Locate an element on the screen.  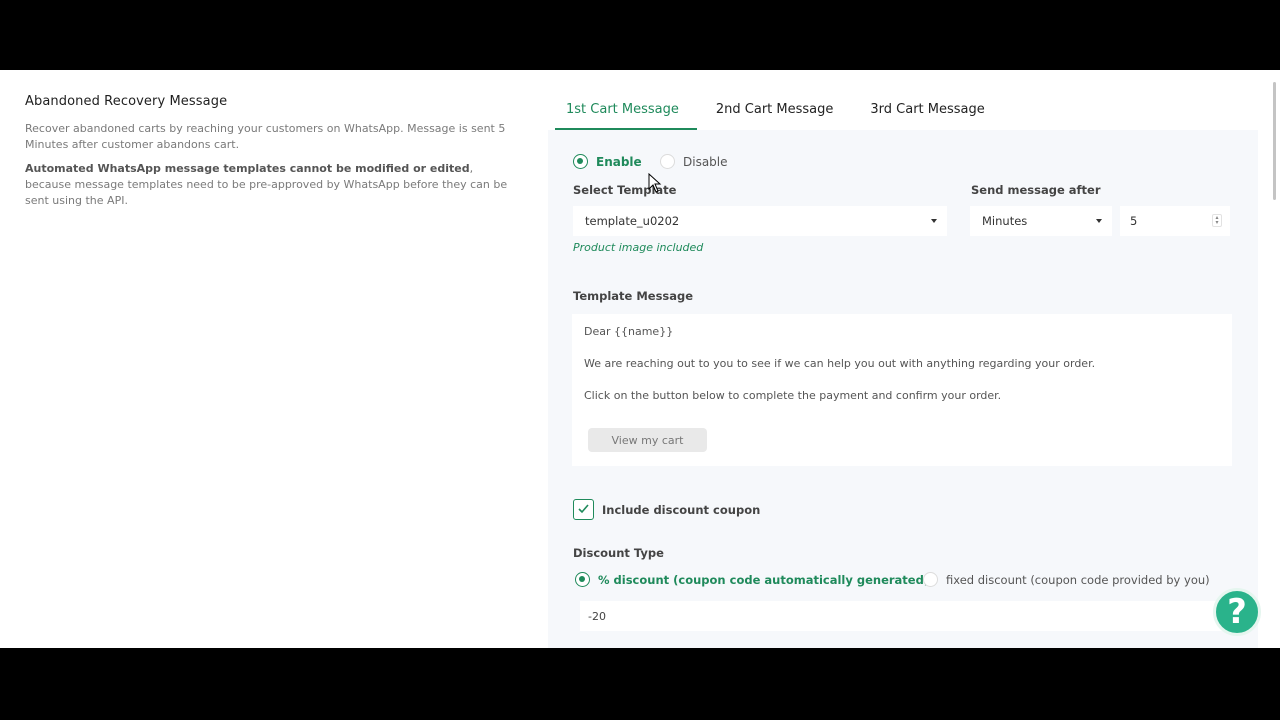
enable-option: Enable is located at coordinates (607, 161).